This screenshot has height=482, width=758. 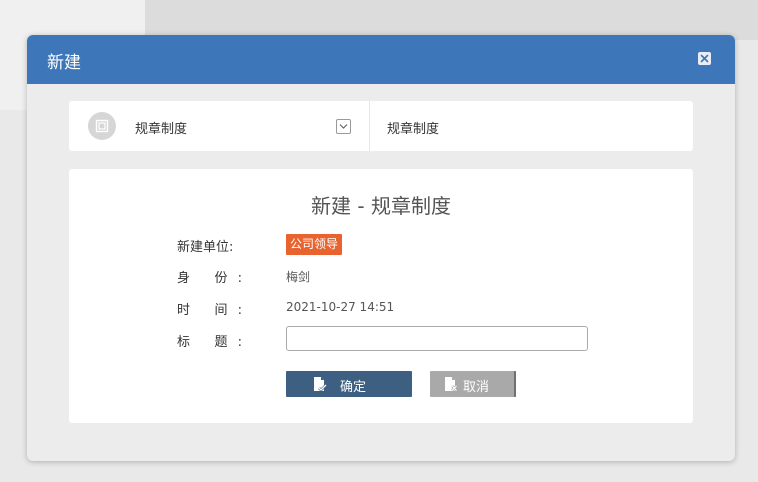 What do you see at coordinates (219, 126) in the screenshot?
I see `category-dropdown: 规章制度` at bounding box center [219, 126].